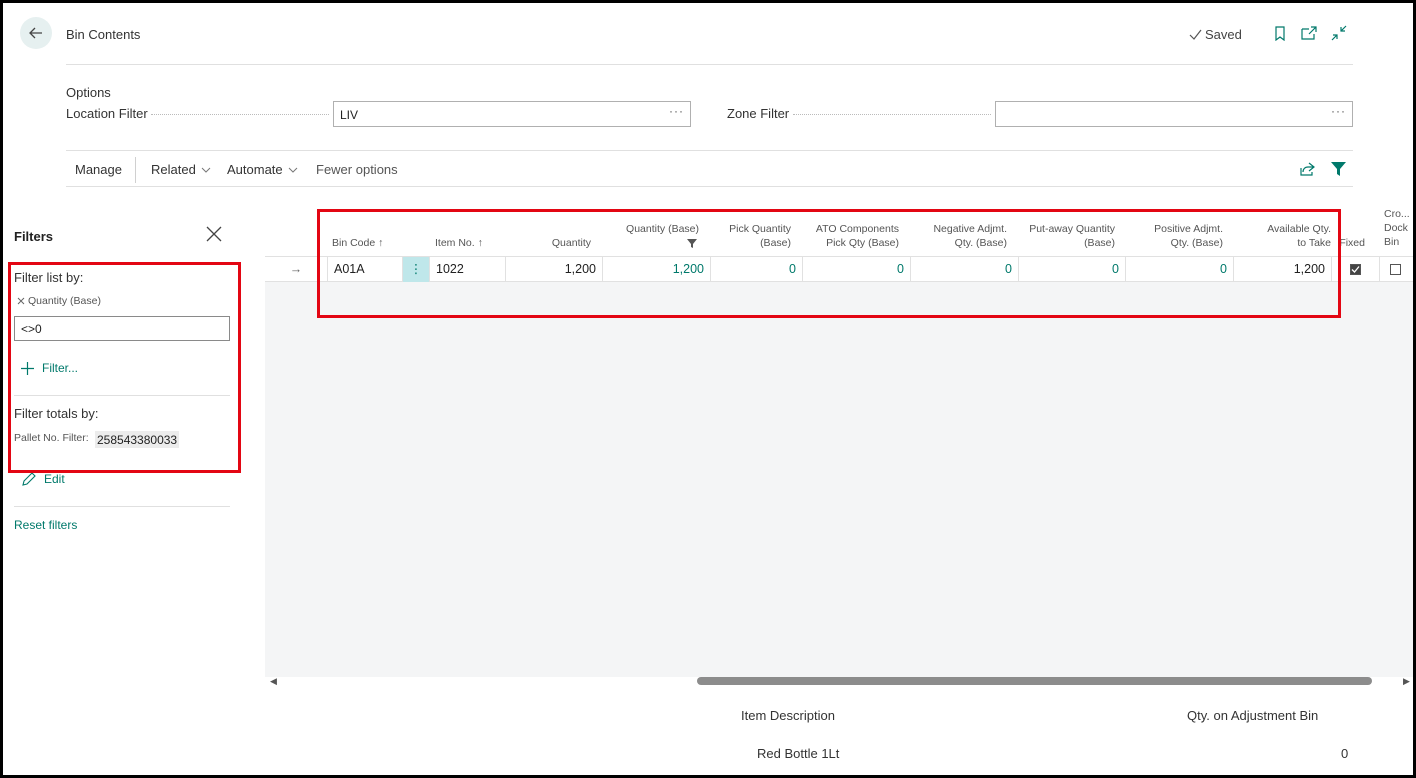  What do you see at coordinates (1339, 33) in the screenshot?
I see `collapse-icon` at bounding box center [1339, 33].